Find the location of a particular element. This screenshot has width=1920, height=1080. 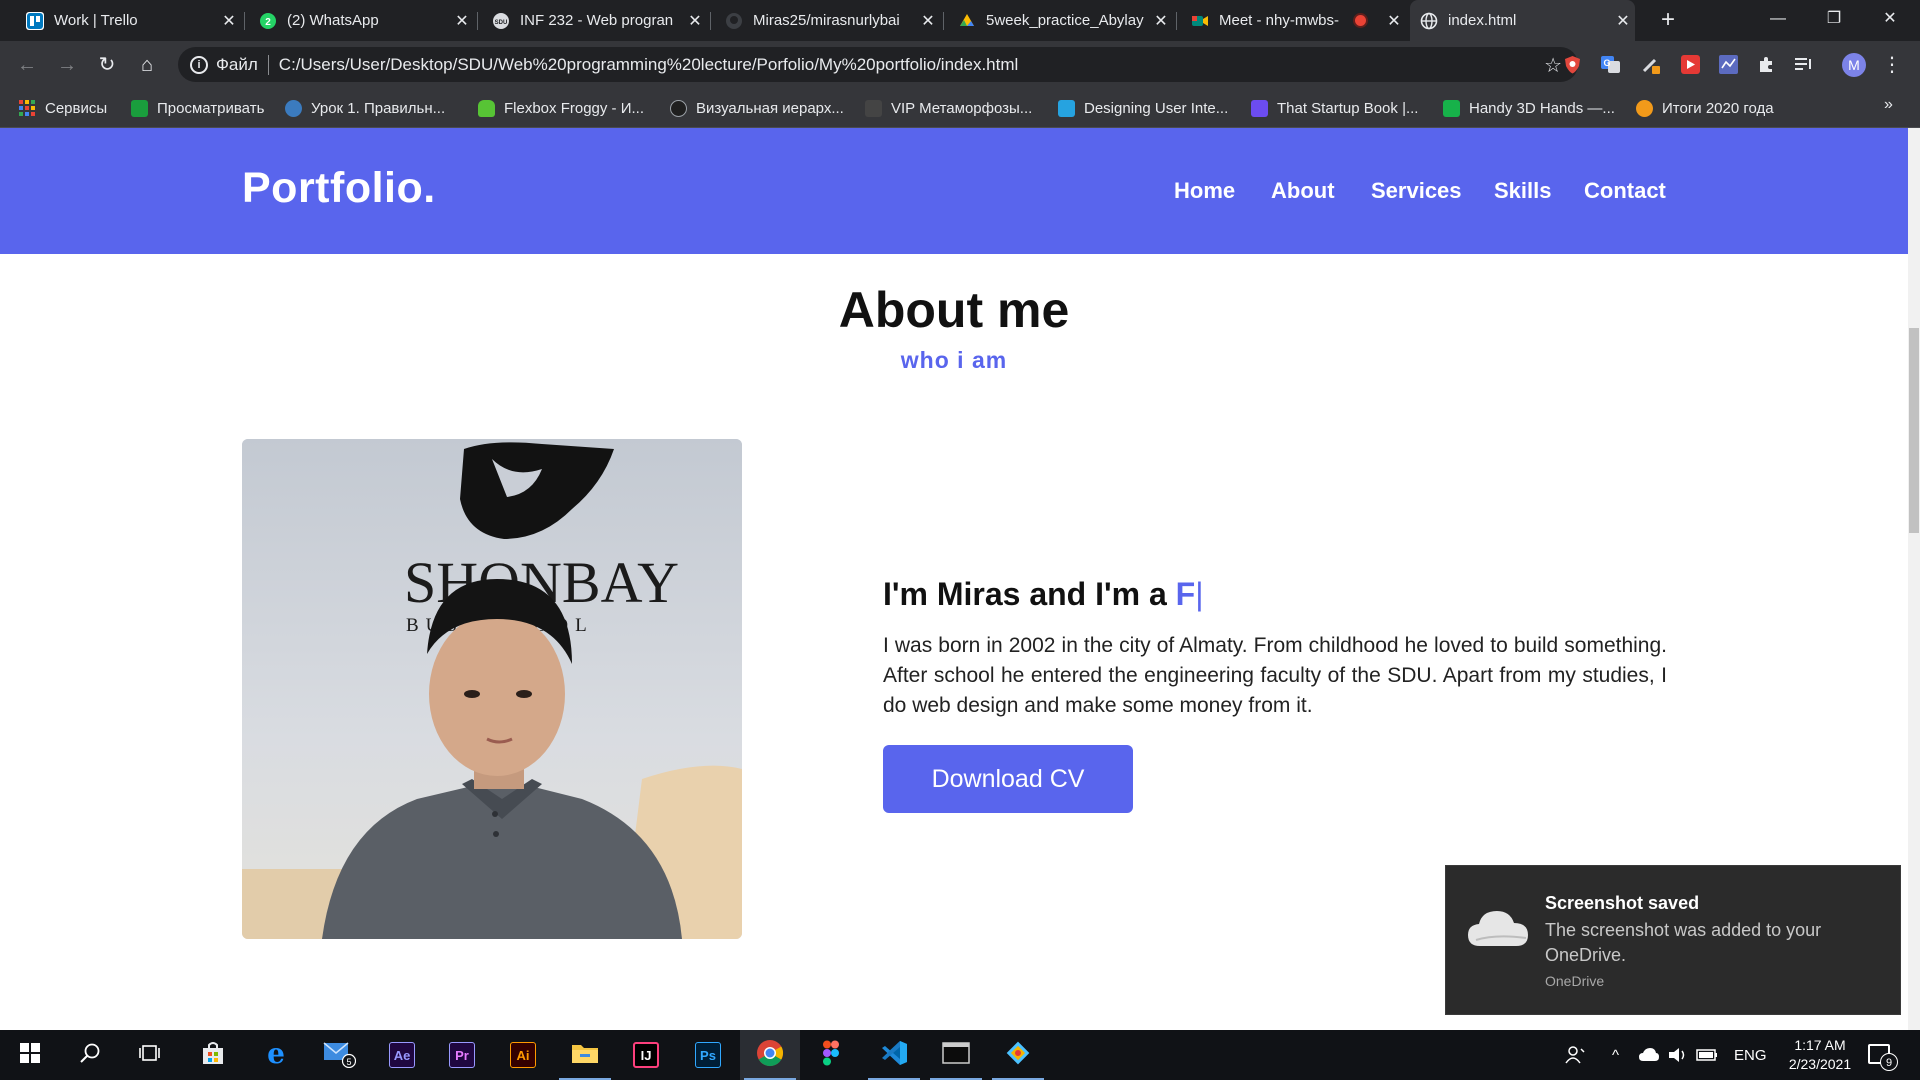

nav-link-services: Services is located at coordinates (1416, 191).